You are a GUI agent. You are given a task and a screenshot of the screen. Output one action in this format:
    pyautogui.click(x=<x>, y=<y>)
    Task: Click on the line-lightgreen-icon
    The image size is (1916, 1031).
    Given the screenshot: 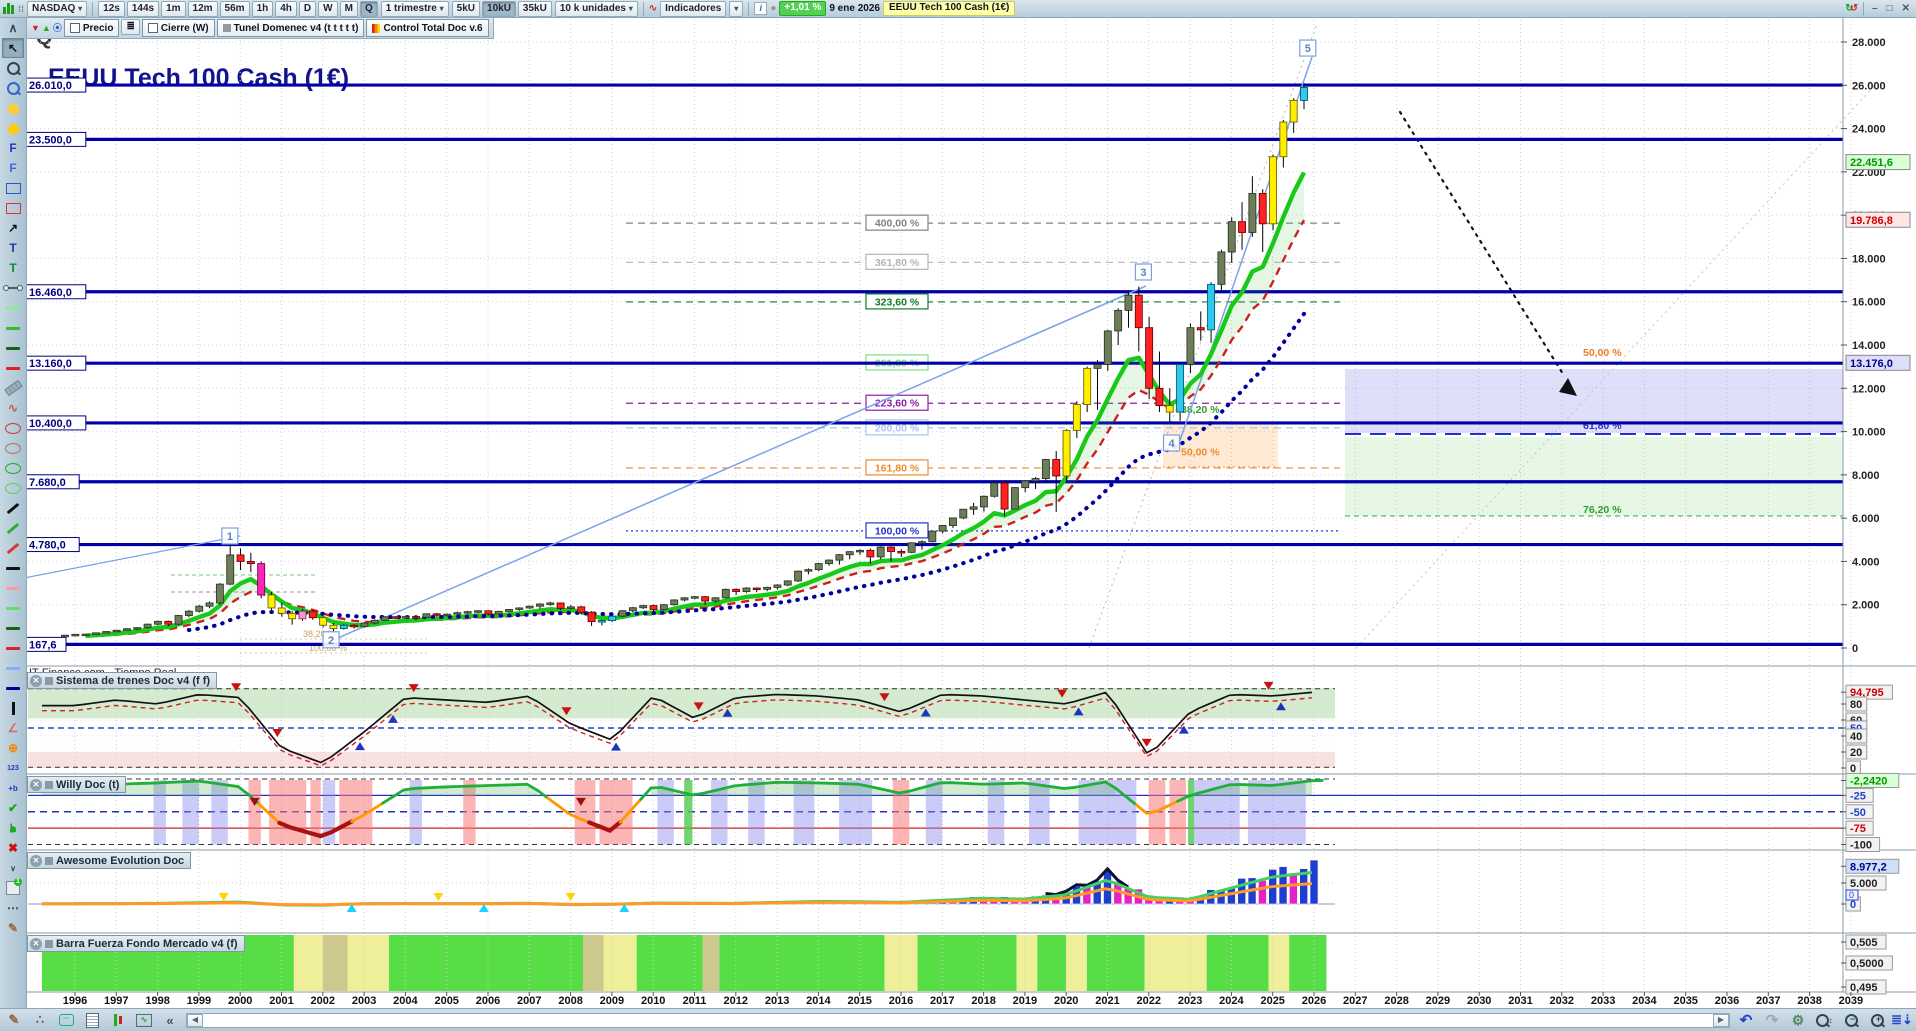 What is the action you would take?
    pyautogui.click(x=13, y=308)
    